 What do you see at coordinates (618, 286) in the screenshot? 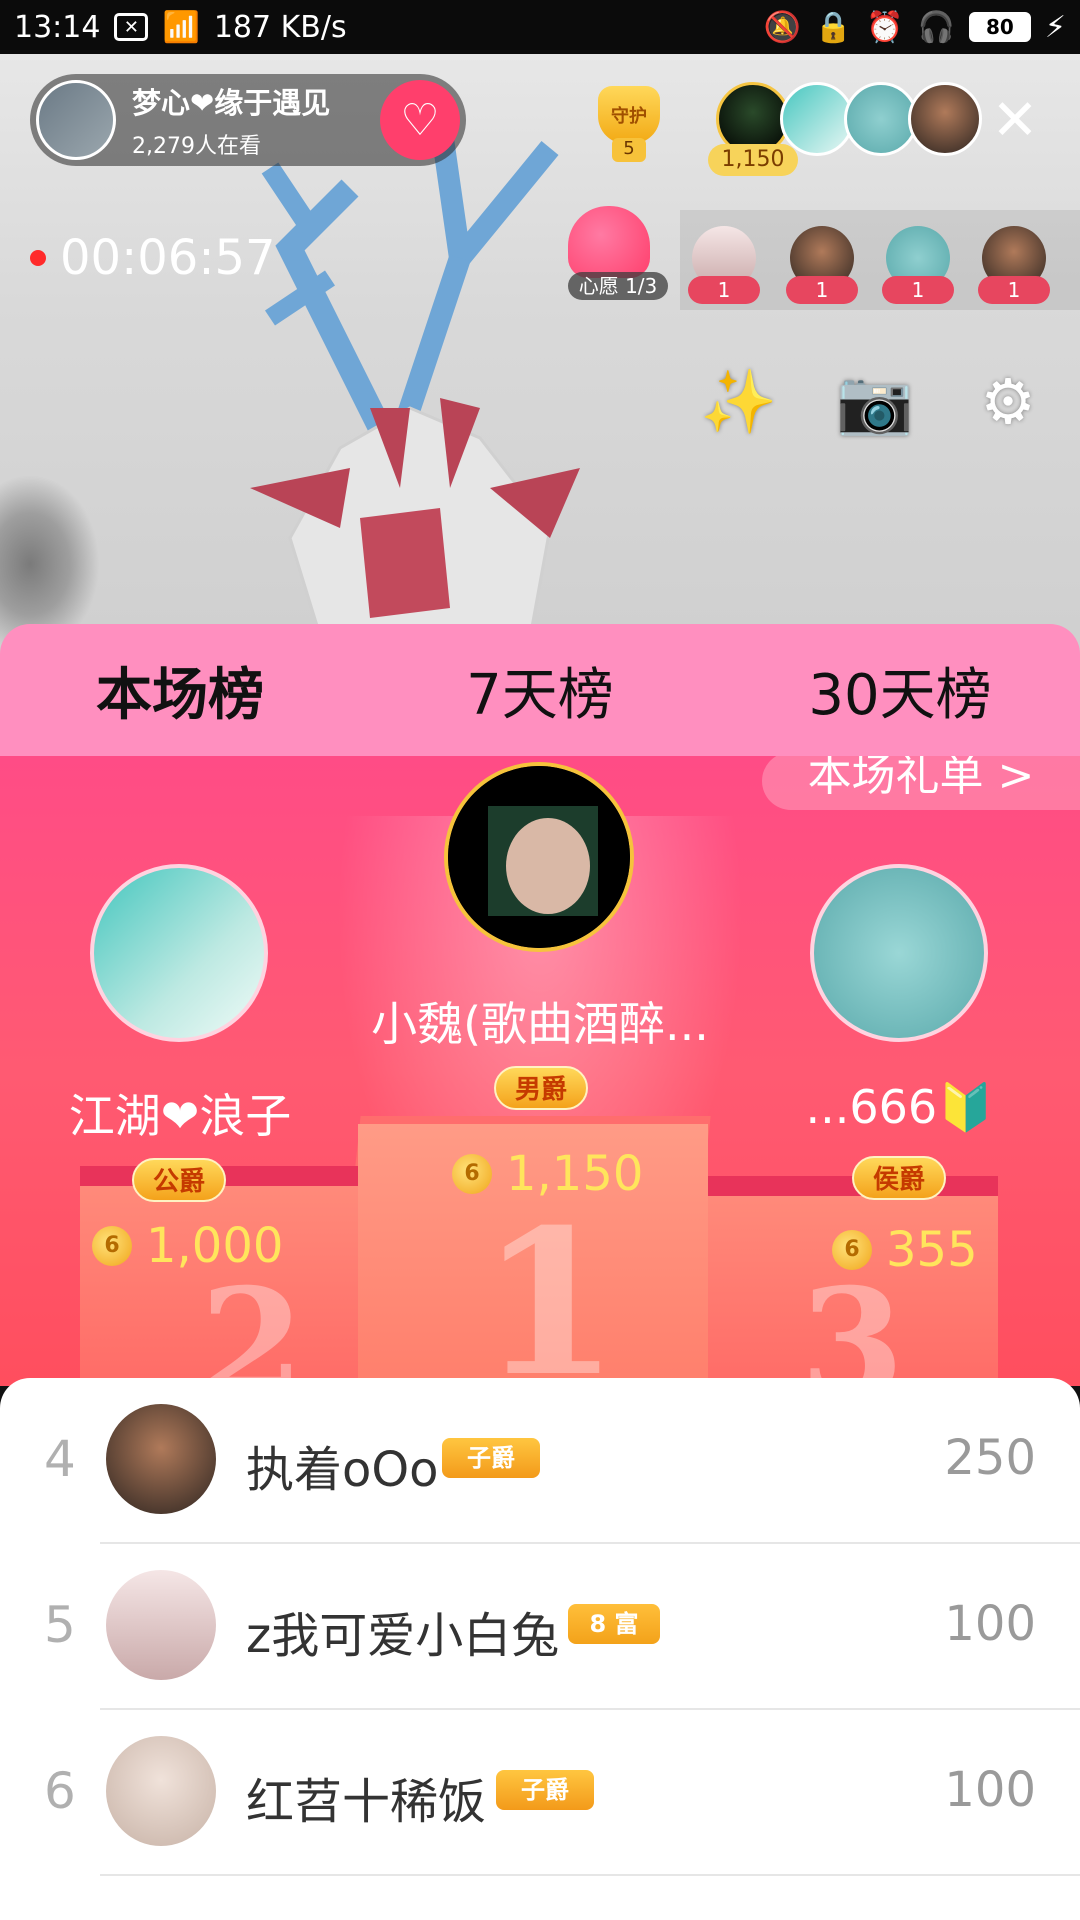
I see `wish-progress: 心愿 1/3` at bounding box center [618, 286].